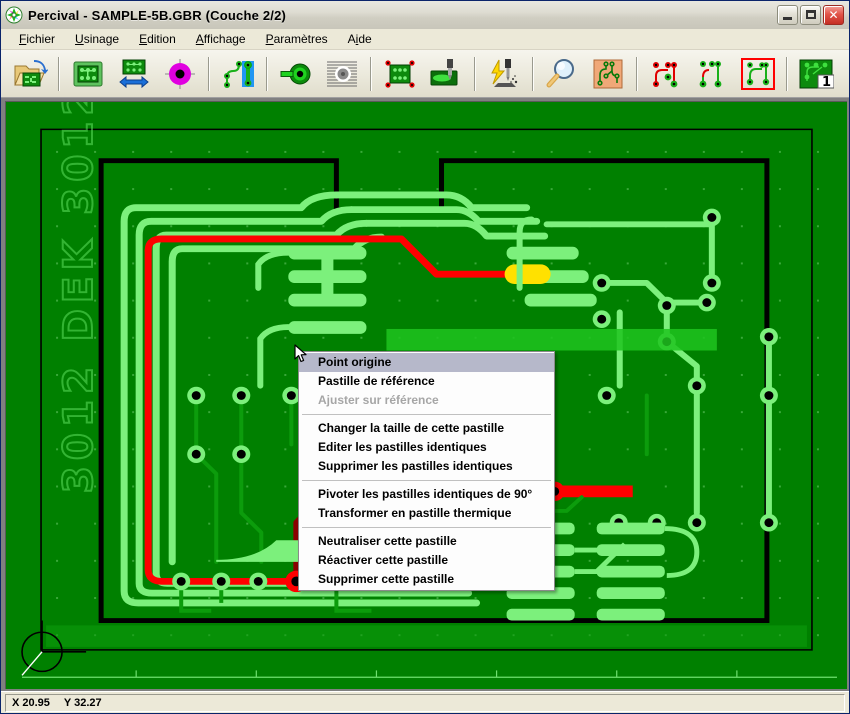  I want to click on coordinates-panel: X 20.95 Y 32.27, so click(425, 702).